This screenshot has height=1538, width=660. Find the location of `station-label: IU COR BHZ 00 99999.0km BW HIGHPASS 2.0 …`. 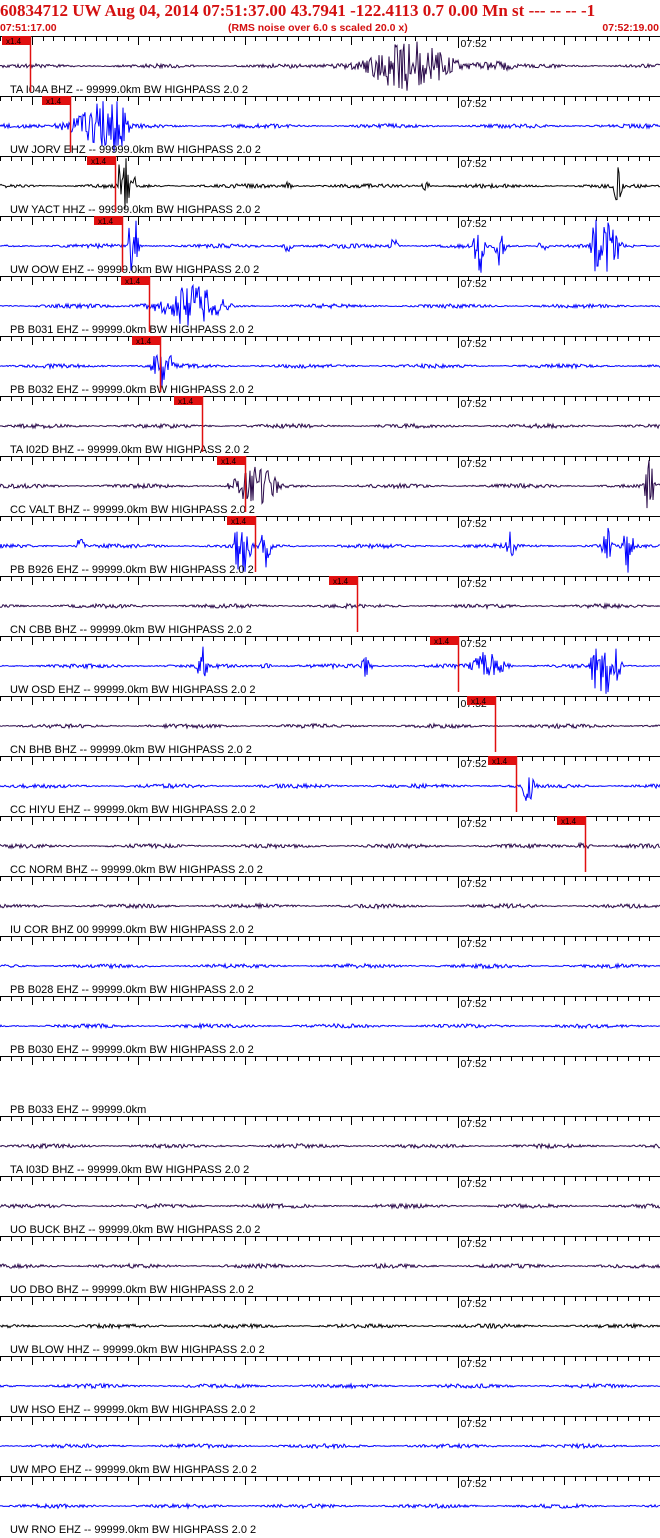

station-label: IU COR BHZ 00 99999.0km BW HIGHPASS 2.0 … is located at coordinates (132, 930).